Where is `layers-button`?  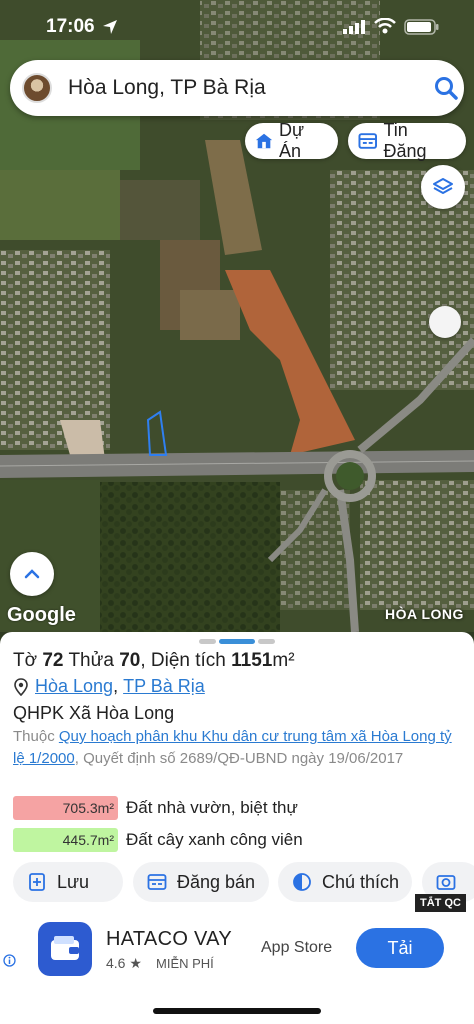
layers-button is located at coordinates (443, 187).